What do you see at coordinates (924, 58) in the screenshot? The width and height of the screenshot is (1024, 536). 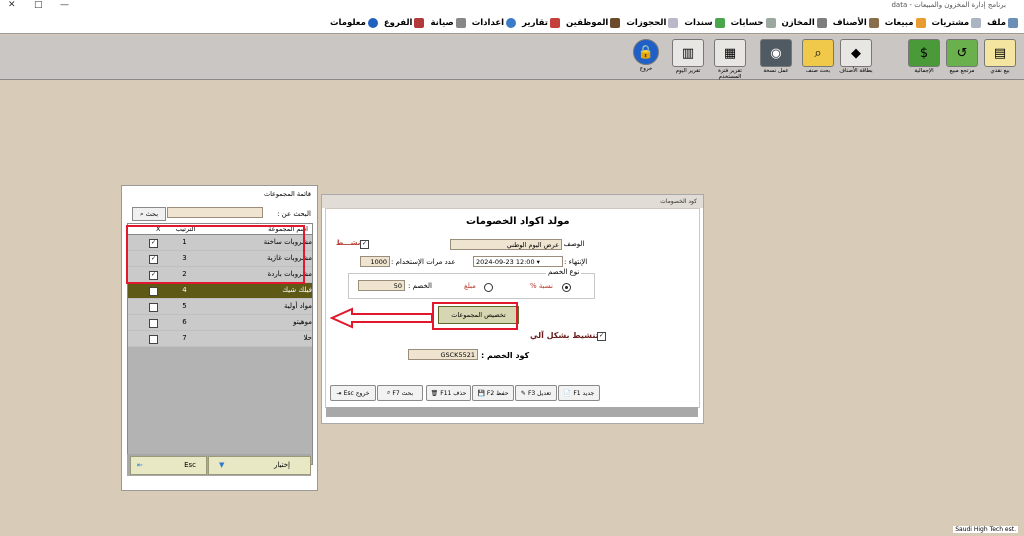 I see `totals-button: $ الإجمالية` at bounding box center [924, 58].